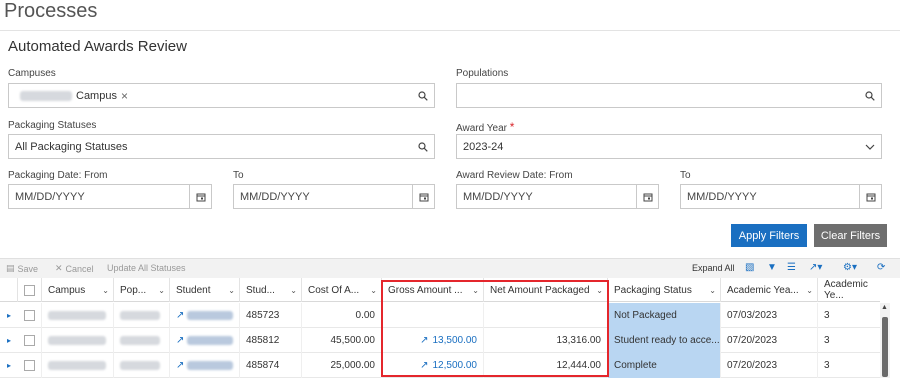 This screenshot has height=378, width=900. I want to click on col-gross-amount: Gross Amount ... ⌄, so click(433, 290).